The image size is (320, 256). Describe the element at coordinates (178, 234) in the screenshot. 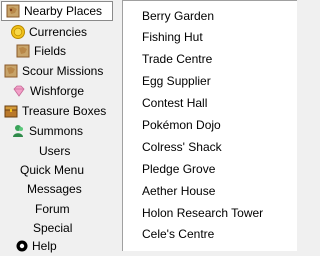

I see `menu-item-celes-centre: Cele's Centre` at that location.